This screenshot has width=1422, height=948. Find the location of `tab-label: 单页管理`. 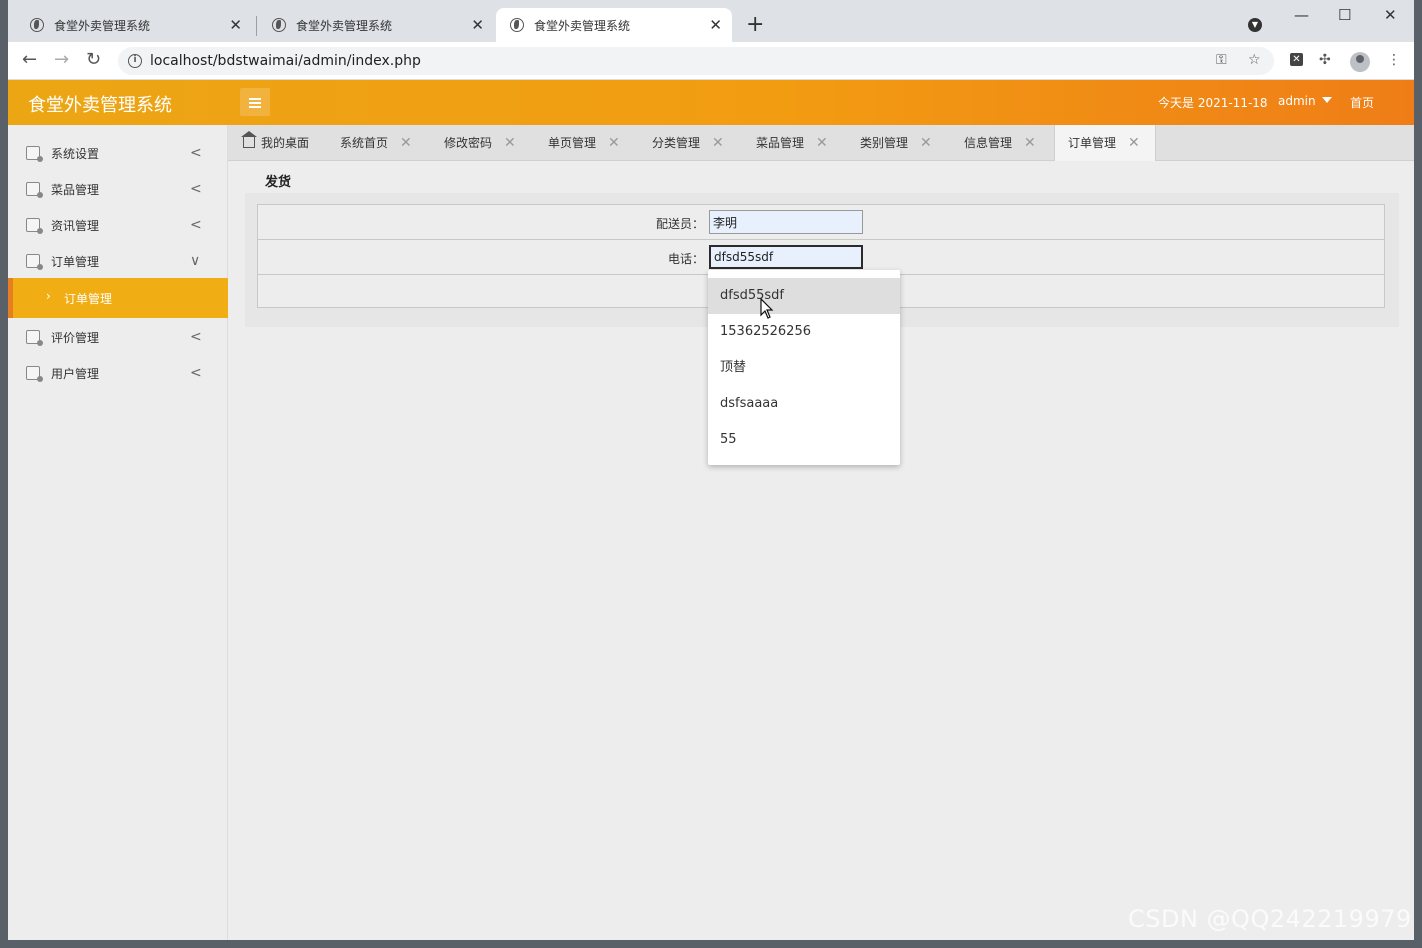

tab-label: 单页管理 is located at coordinates (572, 143).